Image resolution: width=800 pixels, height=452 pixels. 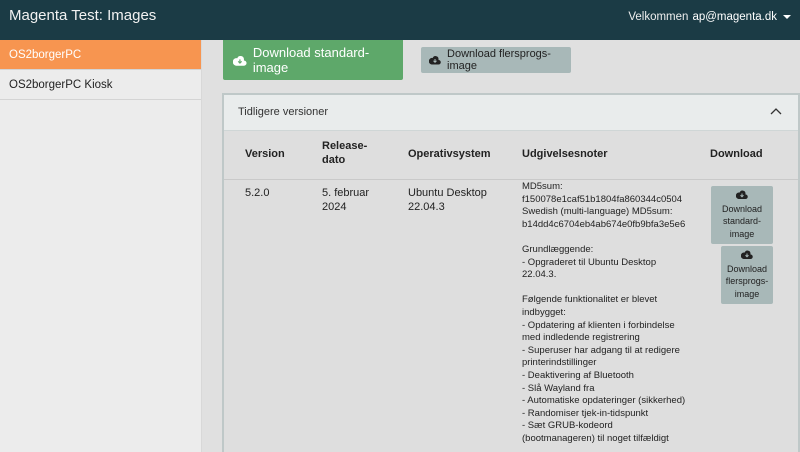 What do you see at coordinates (539, 275) in the screenshot?
I see `note-line: 22.04.3.` at bounding box center [539, 275].